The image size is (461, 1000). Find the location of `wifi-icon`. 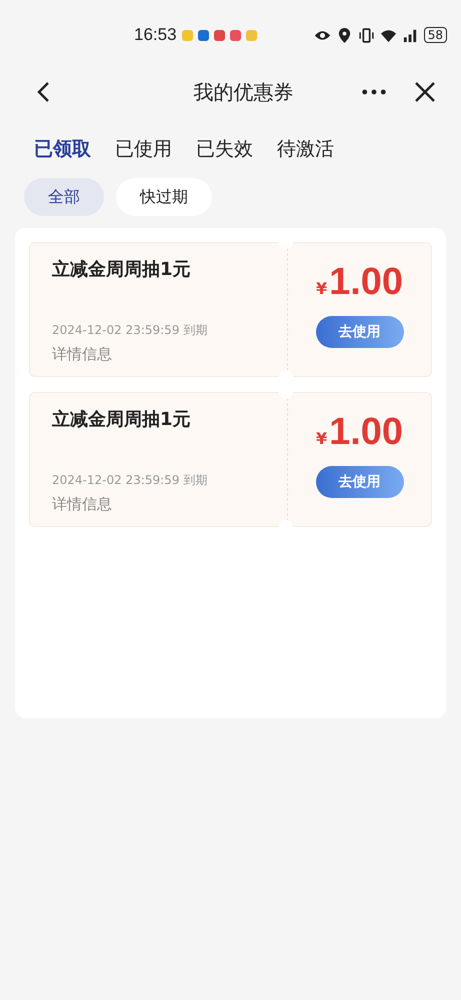

wifi-icon is located at coordinates (388, 35).